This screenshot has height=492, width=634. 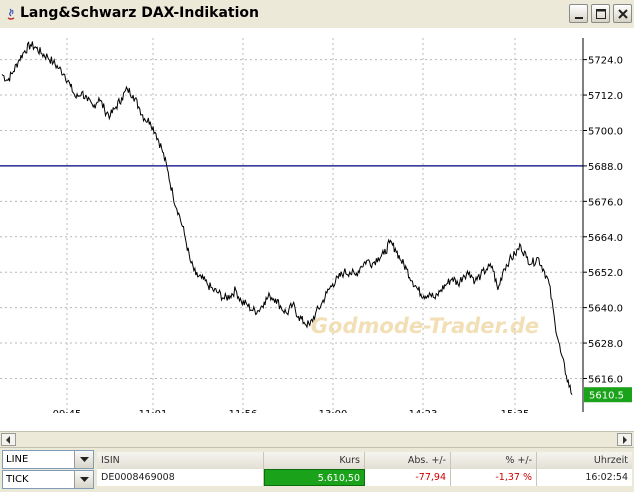 I want to click on java-app-icon, so click(x=11, y=14).